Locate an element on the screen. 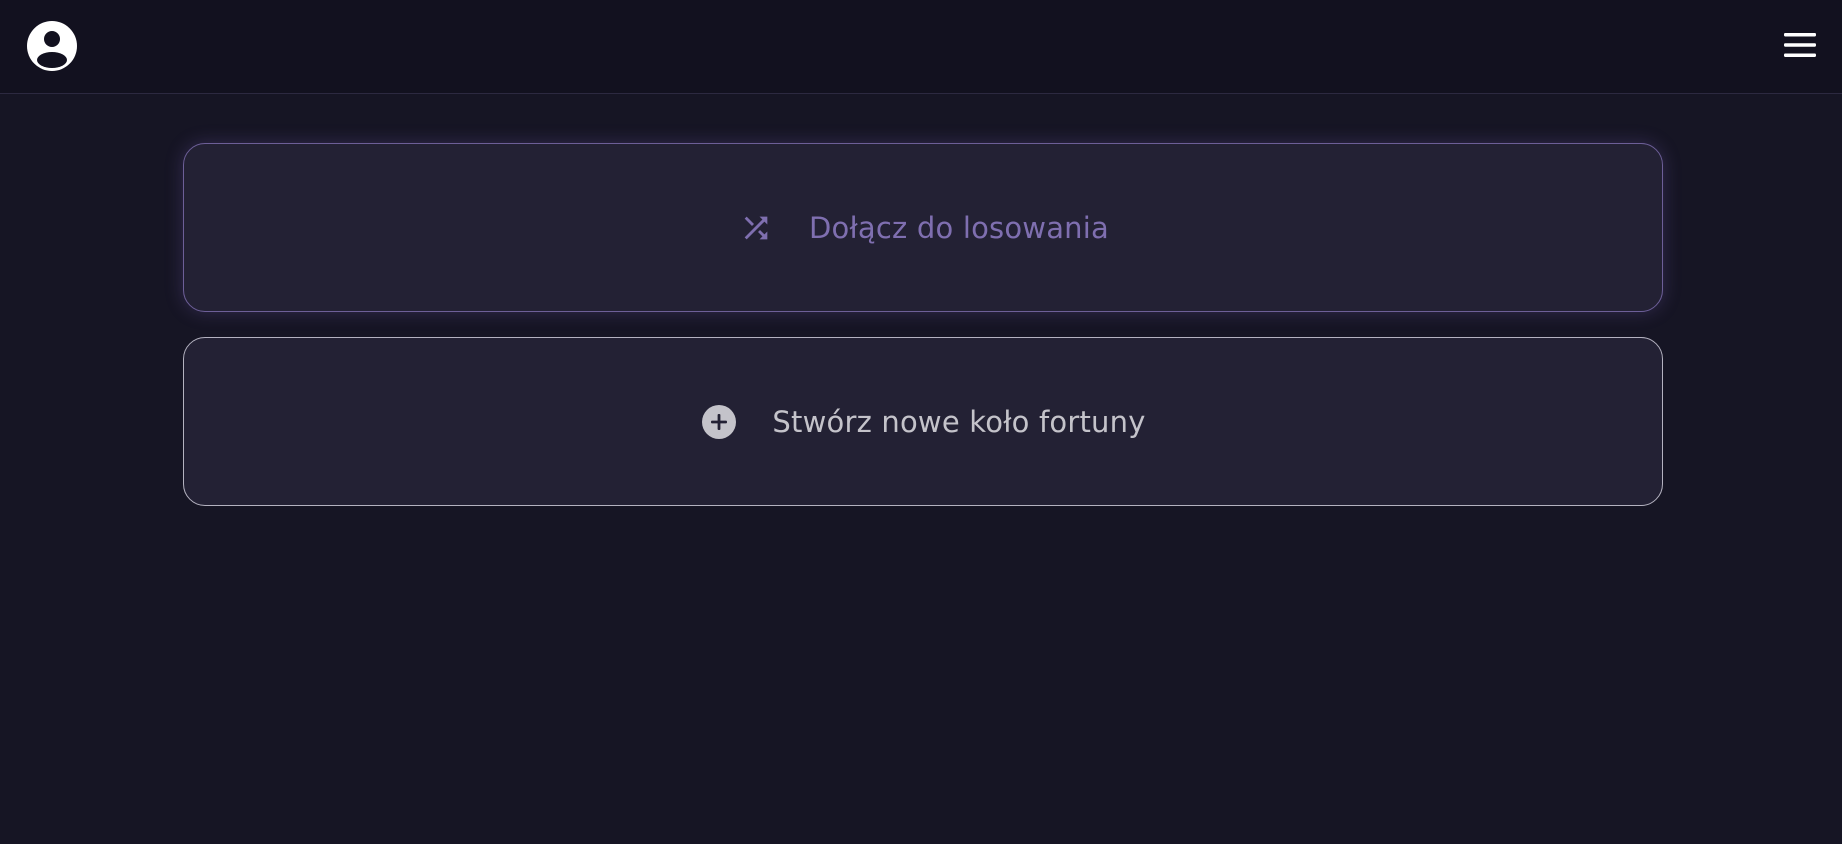 Image resolution: width=1842 pixels, height=844 pixels. plus-circle-icon is located at coordinates (719, 422).